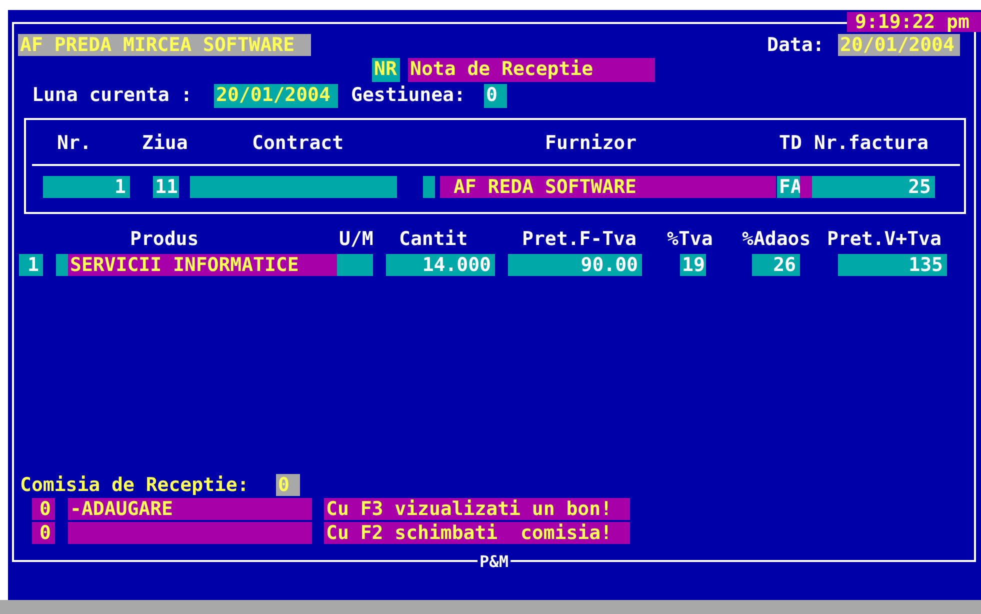 The height and width of the screenshot is (614, 981). Describe the element at coordinates (495, 96) in the screenshot. I see `gestiune-field: 0` at that location.